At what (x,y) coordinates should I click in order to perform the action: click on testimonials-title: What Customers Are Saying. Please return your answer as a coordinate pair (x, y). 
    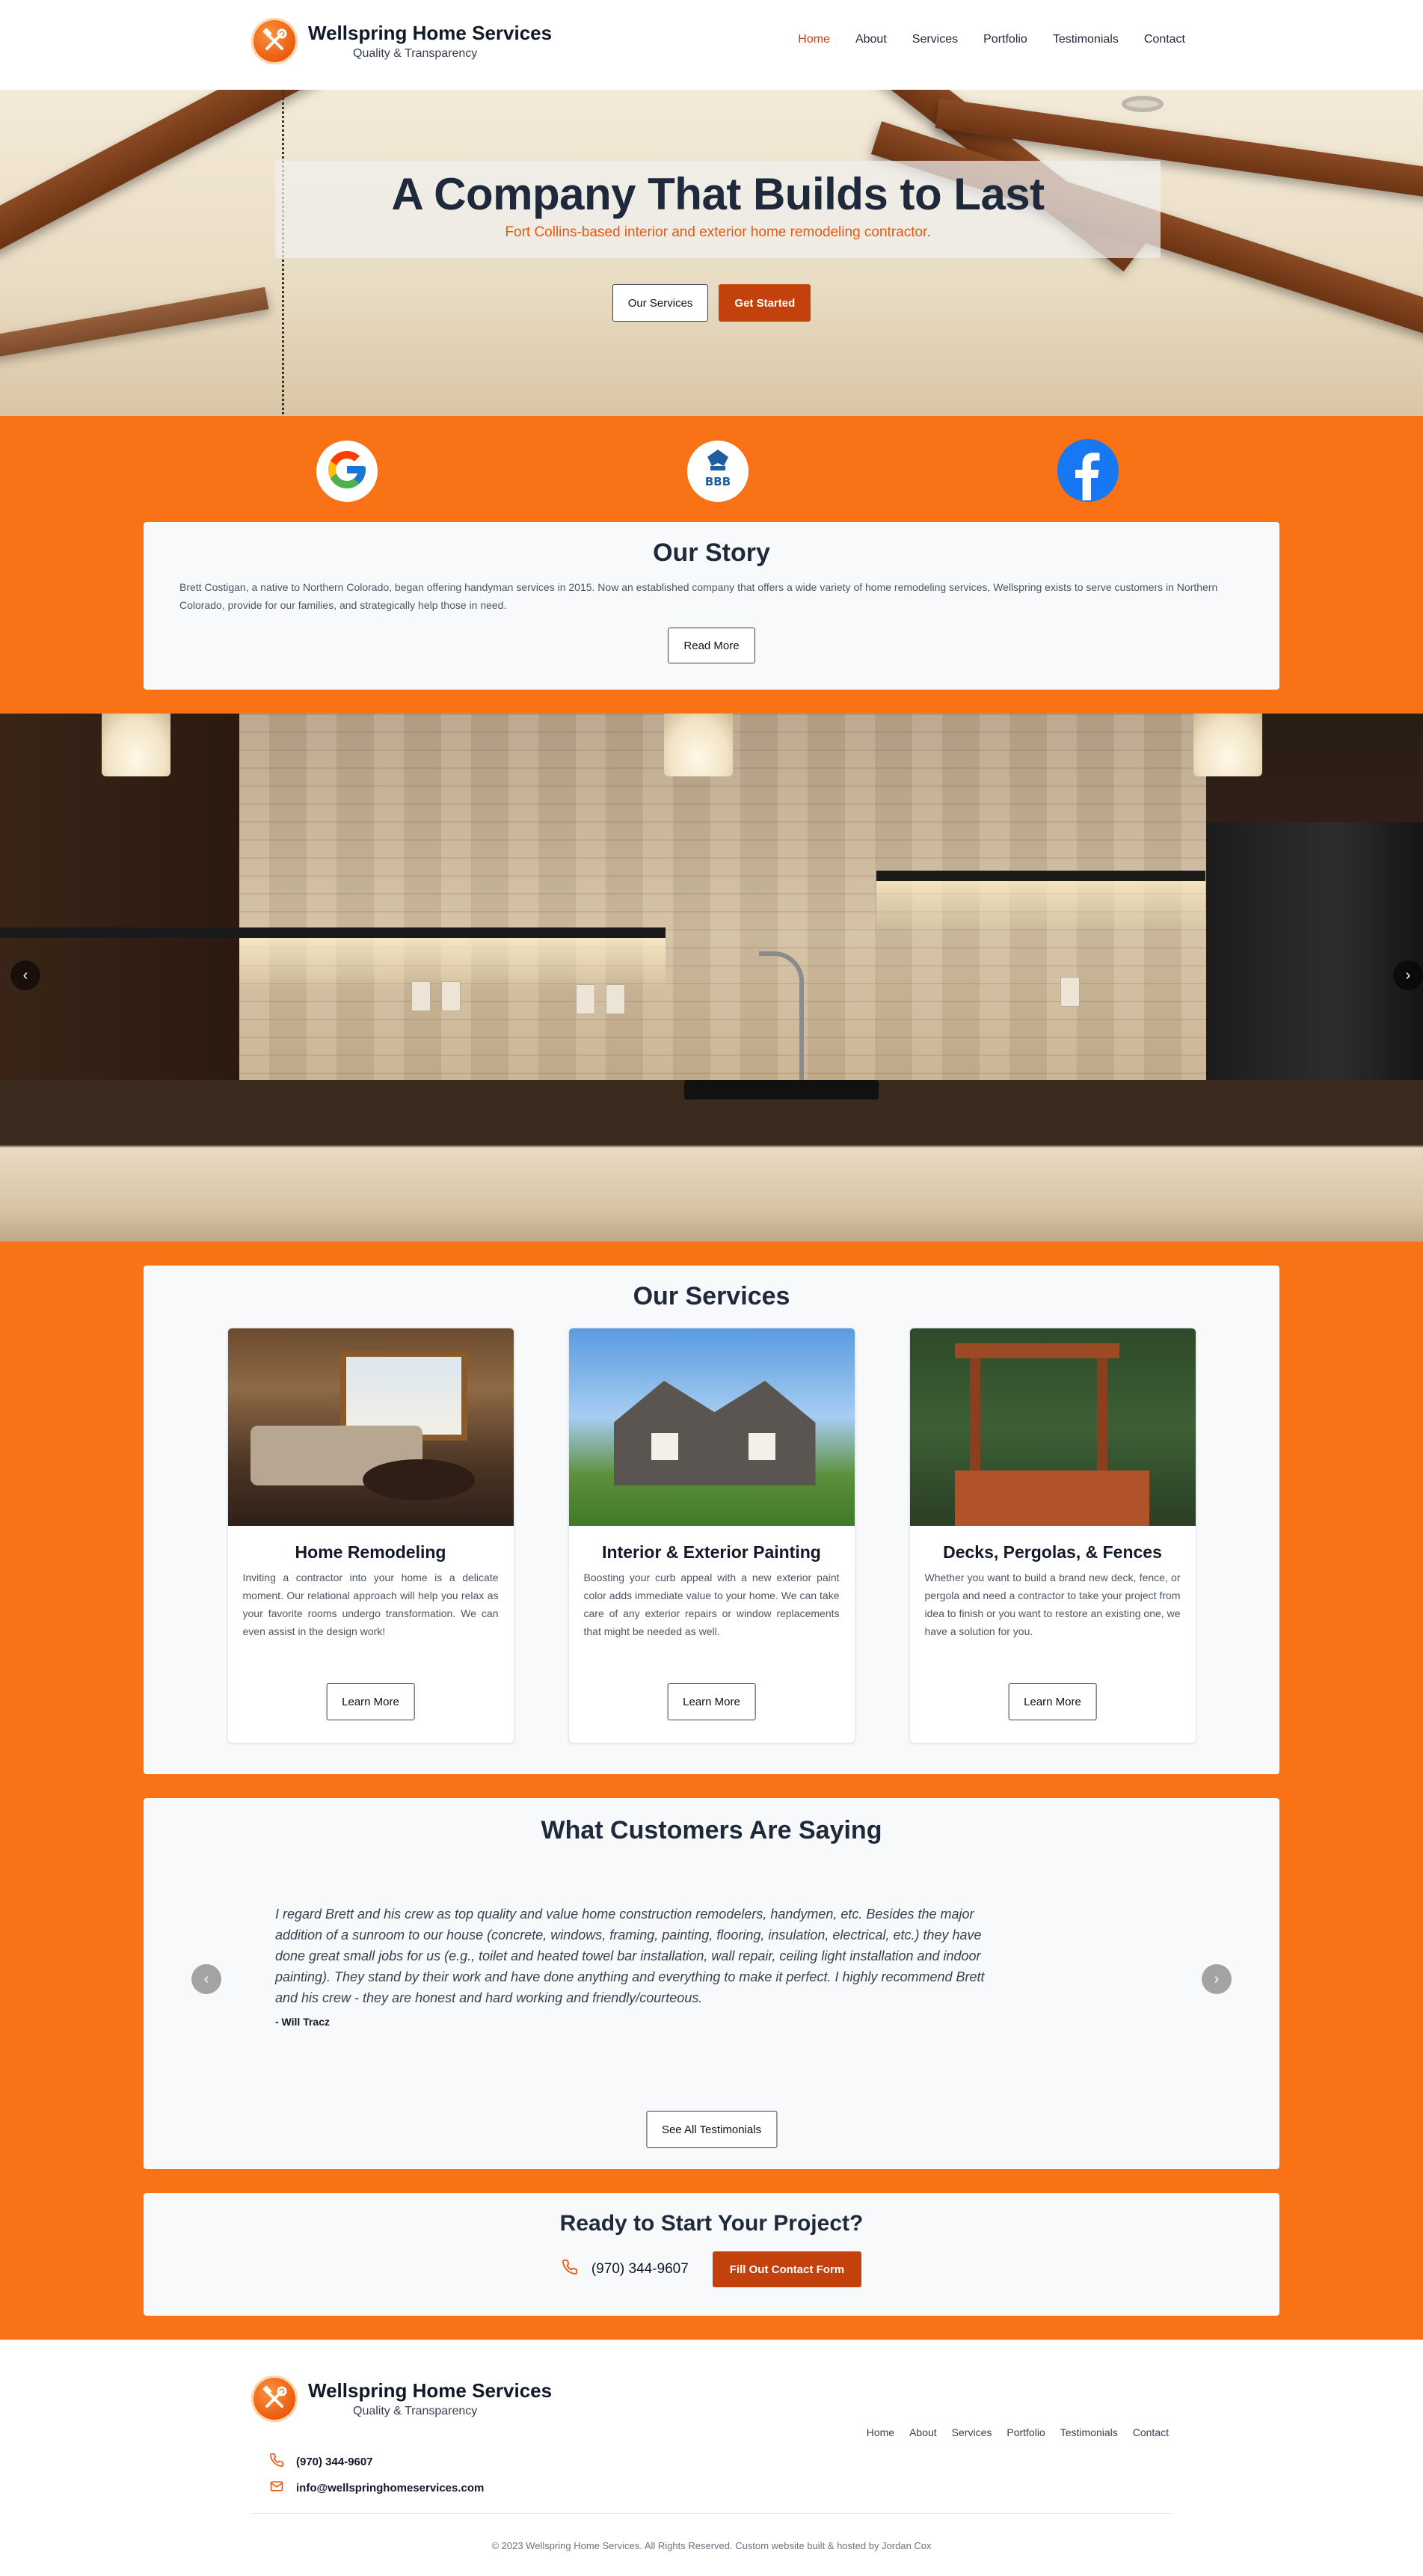
    Looking at the image, I should click on (711, 1830).